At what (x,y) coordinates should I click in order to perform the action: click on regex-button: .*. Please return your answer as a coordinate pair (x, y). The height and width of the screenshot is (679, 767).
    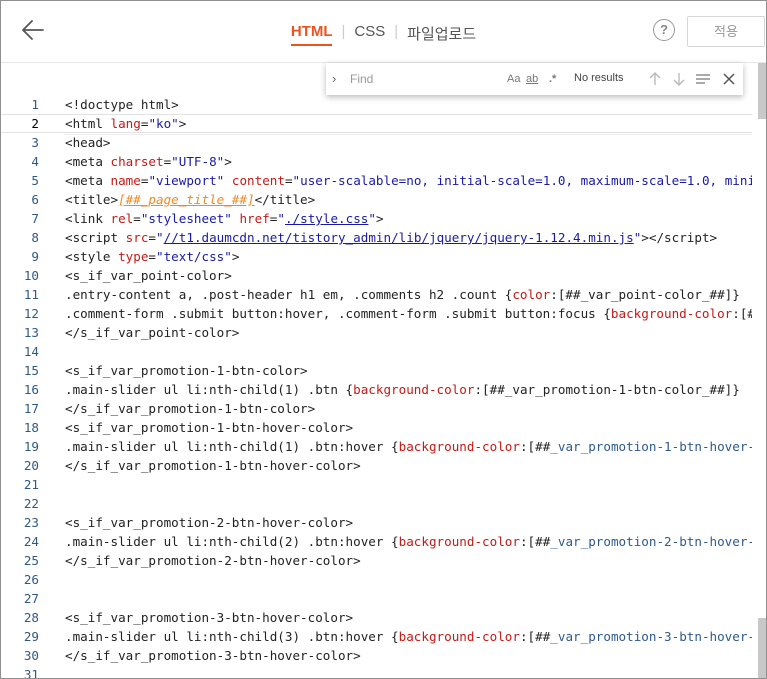
    Looking at the image, I should click on (552, 79).